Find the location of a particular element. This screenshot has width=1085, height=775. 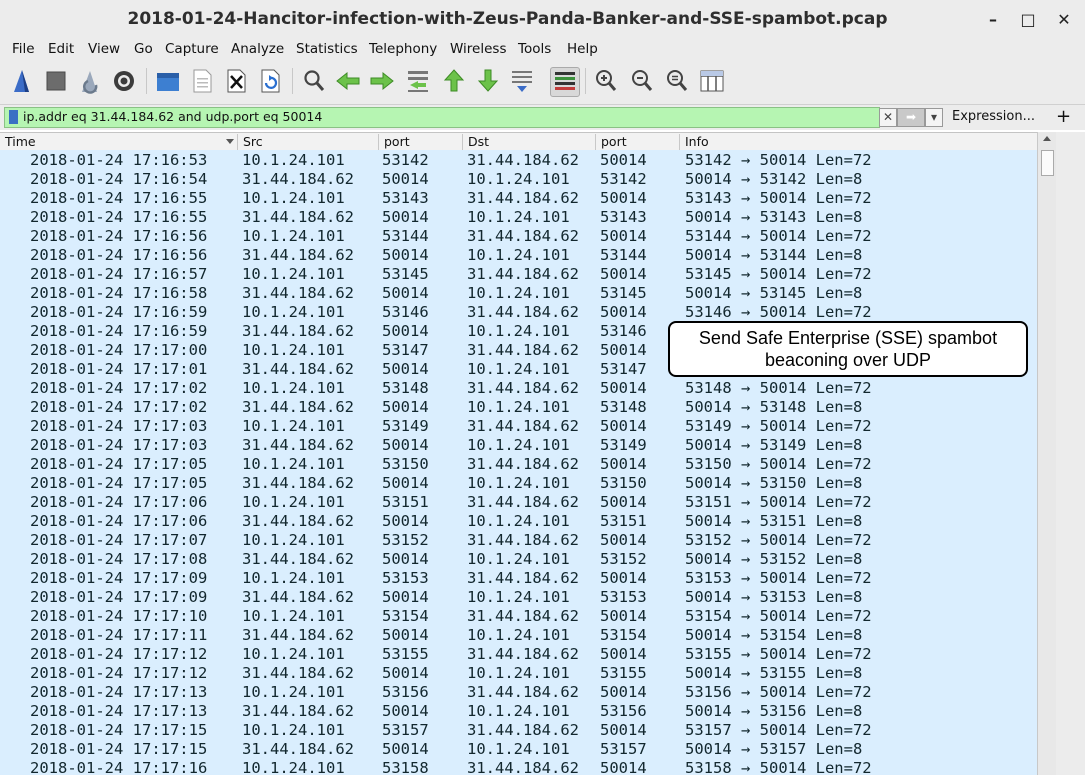

menu-tools: Tools is located at coordinates (534, 49).